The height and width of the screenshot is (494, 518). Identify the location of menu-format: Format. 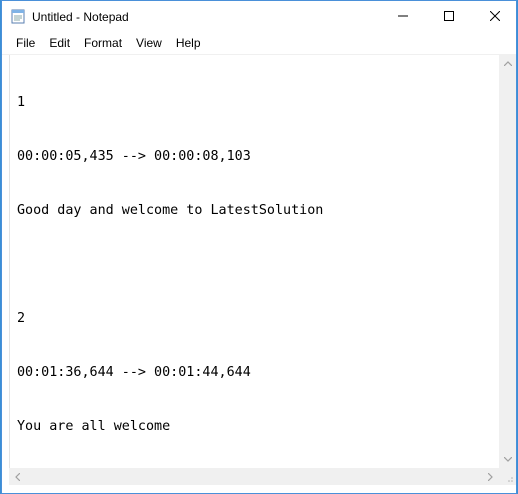
(103, 43).